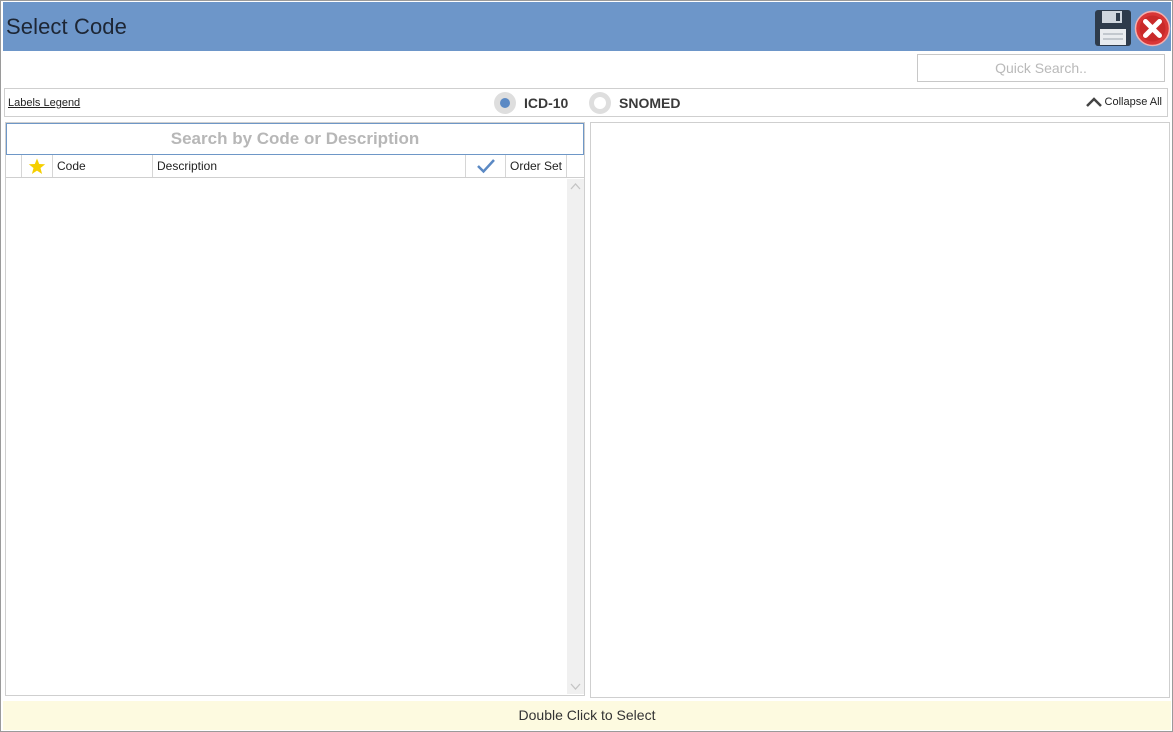 The image size is (1173, 732). What do you see at coordinates (587, 26) in the screenshot?
I see `title-bar: Select Code` at bounding box center [587, 26].